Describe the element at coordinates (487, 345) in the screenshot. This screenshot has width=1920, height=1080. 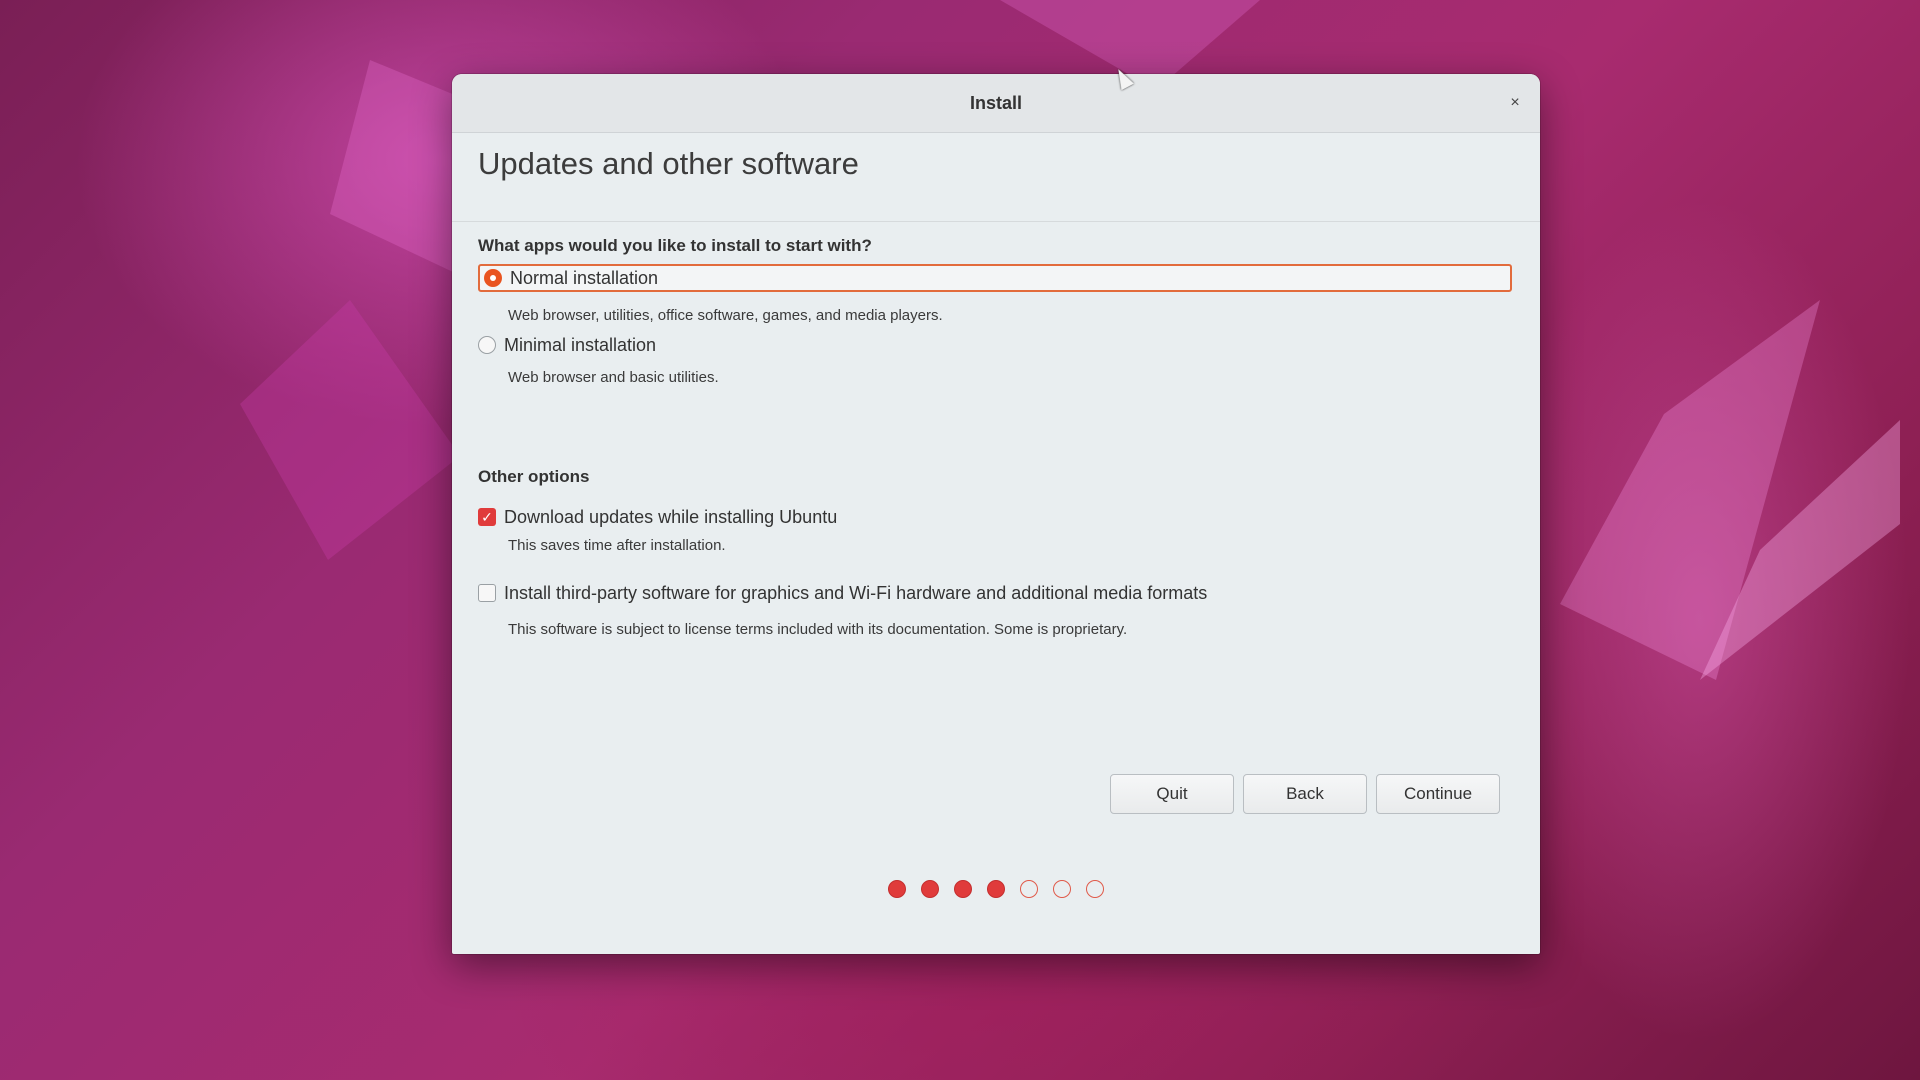
I see `radio-minimal-installation` at that location.